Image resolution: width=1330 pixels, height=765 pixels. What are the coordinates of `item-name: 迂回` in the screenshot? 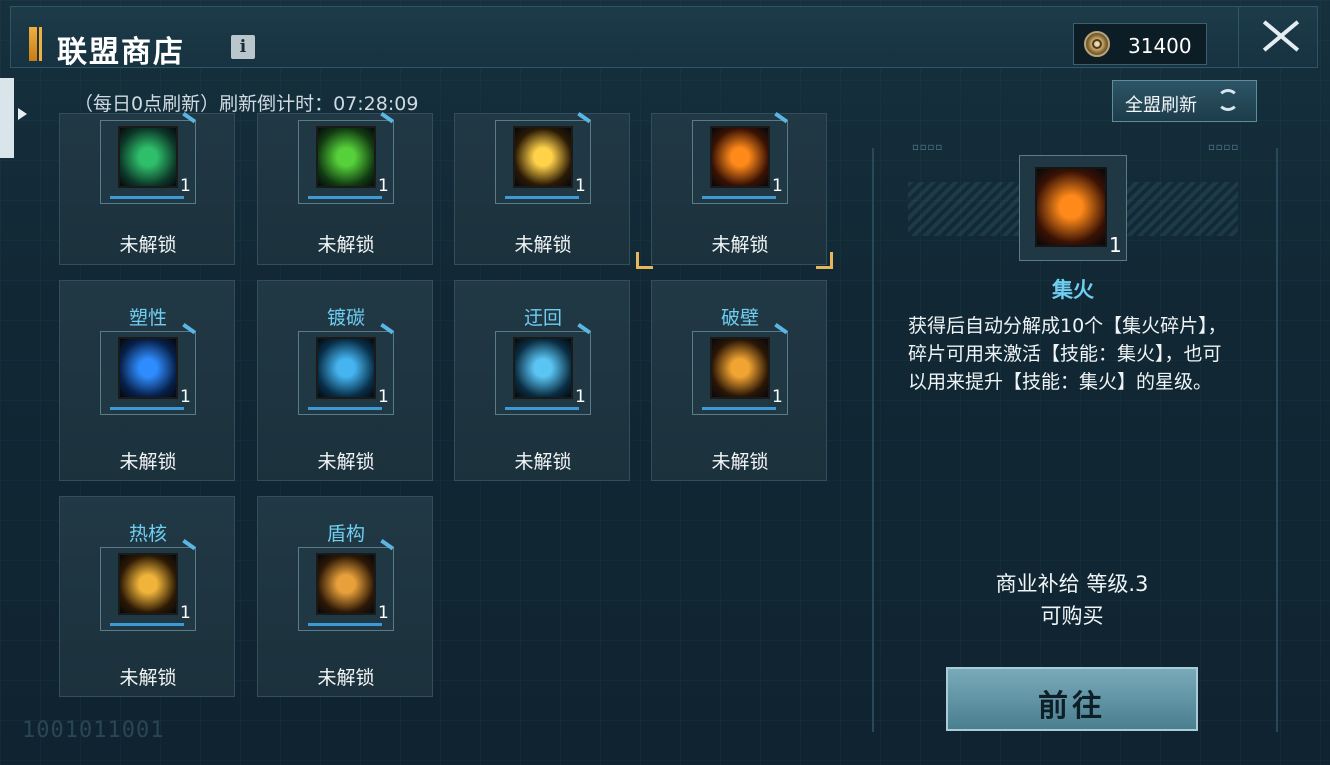 It's located at (542, 318).